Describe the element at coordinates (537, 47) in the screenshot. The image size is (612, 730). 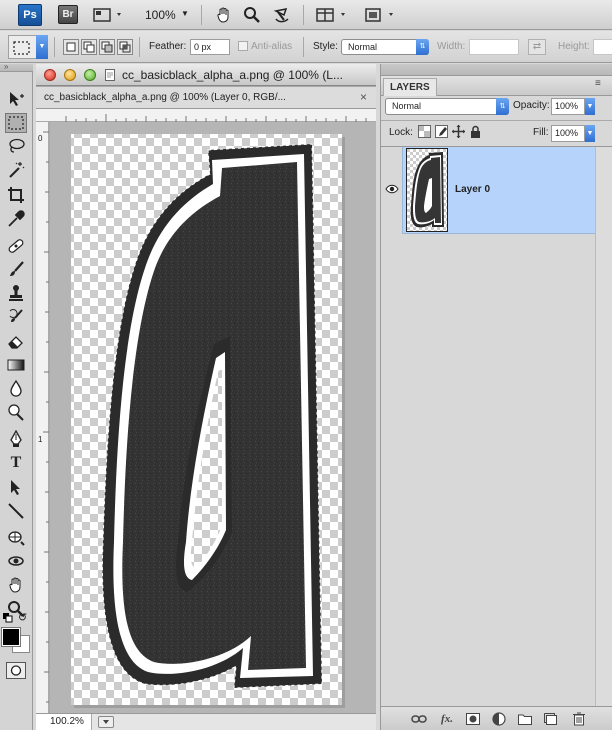
I see `swap-dimensions-icon: ⇄` at that location.